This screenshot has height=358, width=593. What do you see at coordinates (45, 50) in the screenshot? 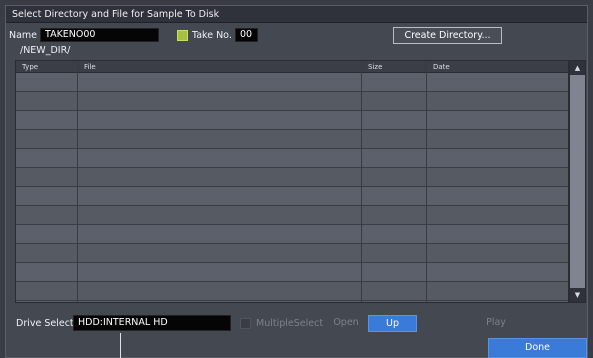
I see `current-path: /NEW_DIR/` at bounding box center [45, 50].